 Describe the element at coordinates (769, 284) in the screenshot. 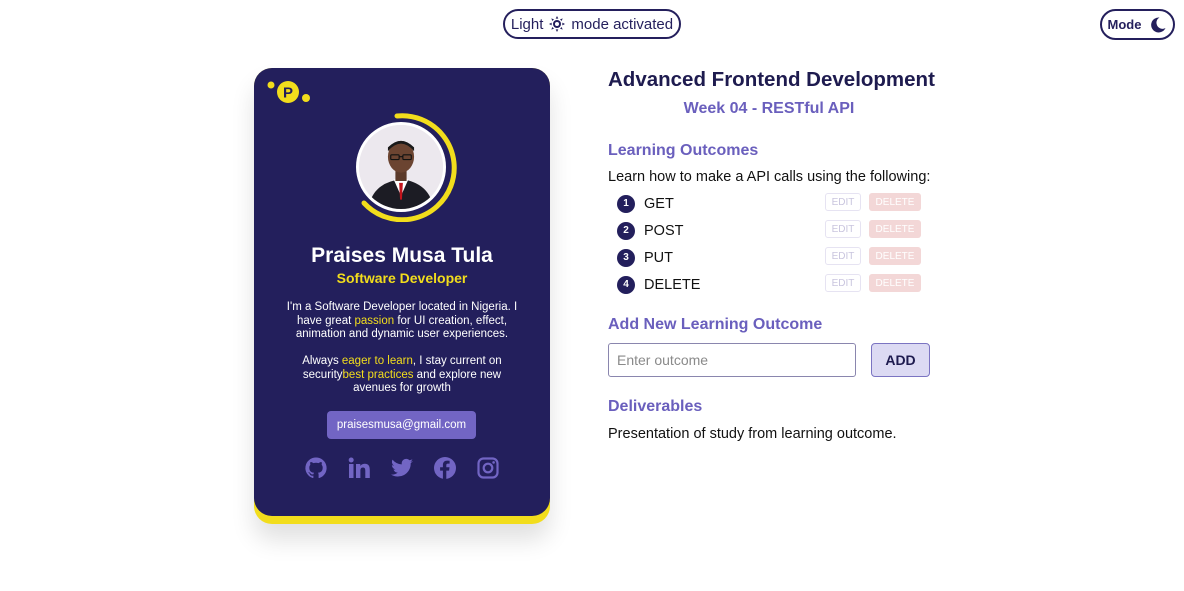

I see `list-item: 4 DELETE EDIT DELETE` at that location.